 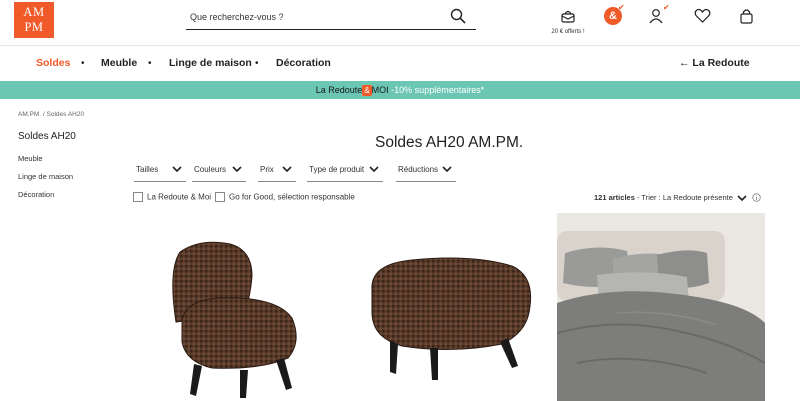 I want to click on product-card-armchair, so click(x=235, y=315).